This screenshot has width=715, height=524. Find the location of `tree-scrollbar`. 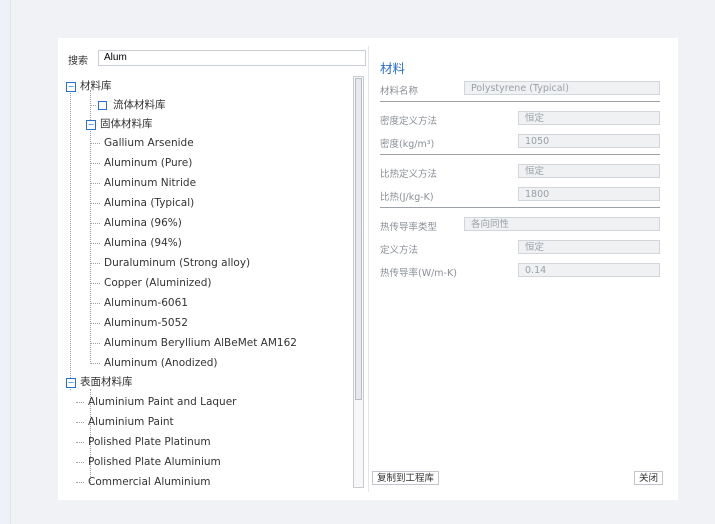

tree-scrollbar is located at coordinates (358, 282).